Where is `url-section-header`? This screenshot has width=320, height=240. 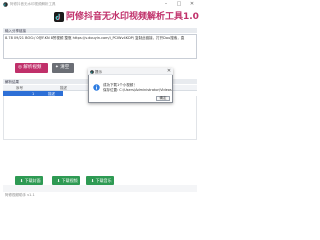 url-section-header is located at coordinates (100, 30).